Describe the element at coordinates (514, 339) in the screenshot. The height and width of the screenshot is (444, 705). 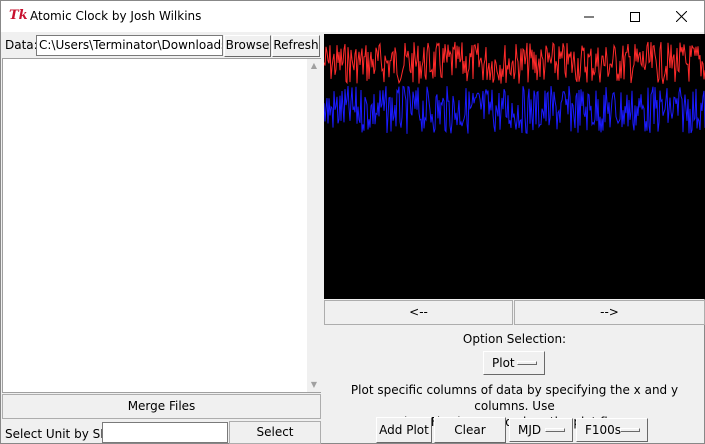
I see `option-selection-label: Option Selection:` at that location.